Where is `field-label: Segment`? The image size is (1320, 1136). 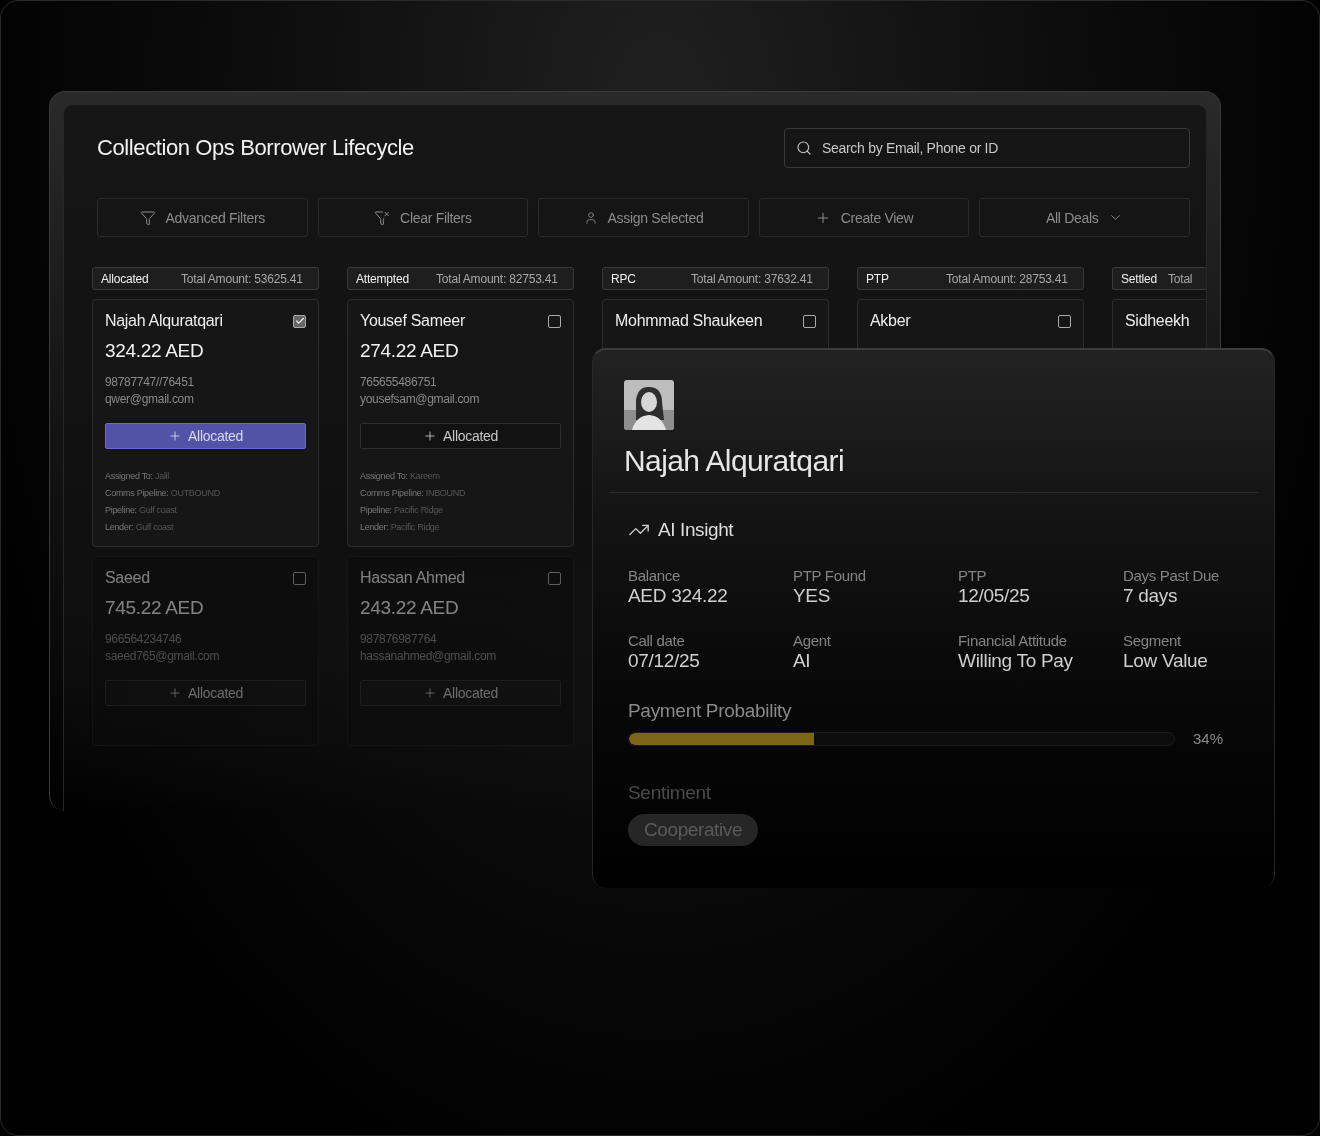 field-label: Segment is located at coordinates (1152, 640).